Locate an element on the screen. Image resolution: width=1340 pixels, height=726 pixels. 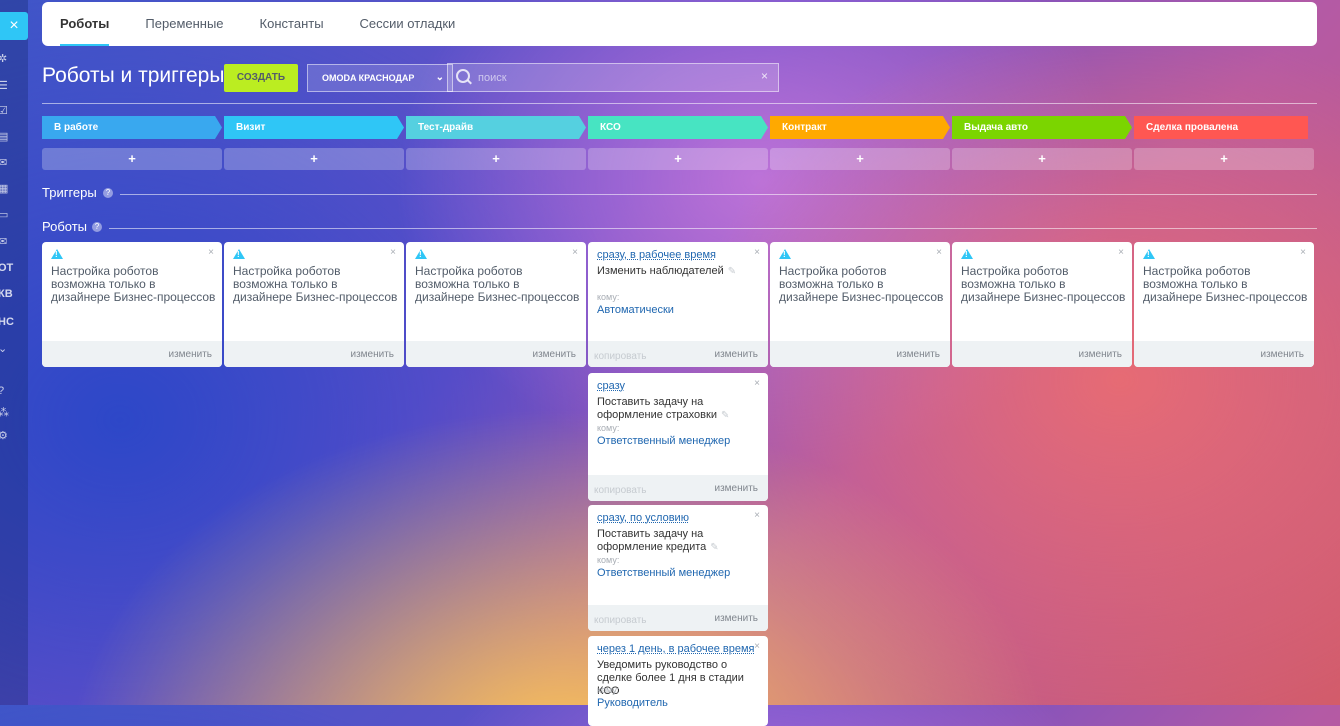
checkbox-icon: ☑ is located at coordinates (6, 111).